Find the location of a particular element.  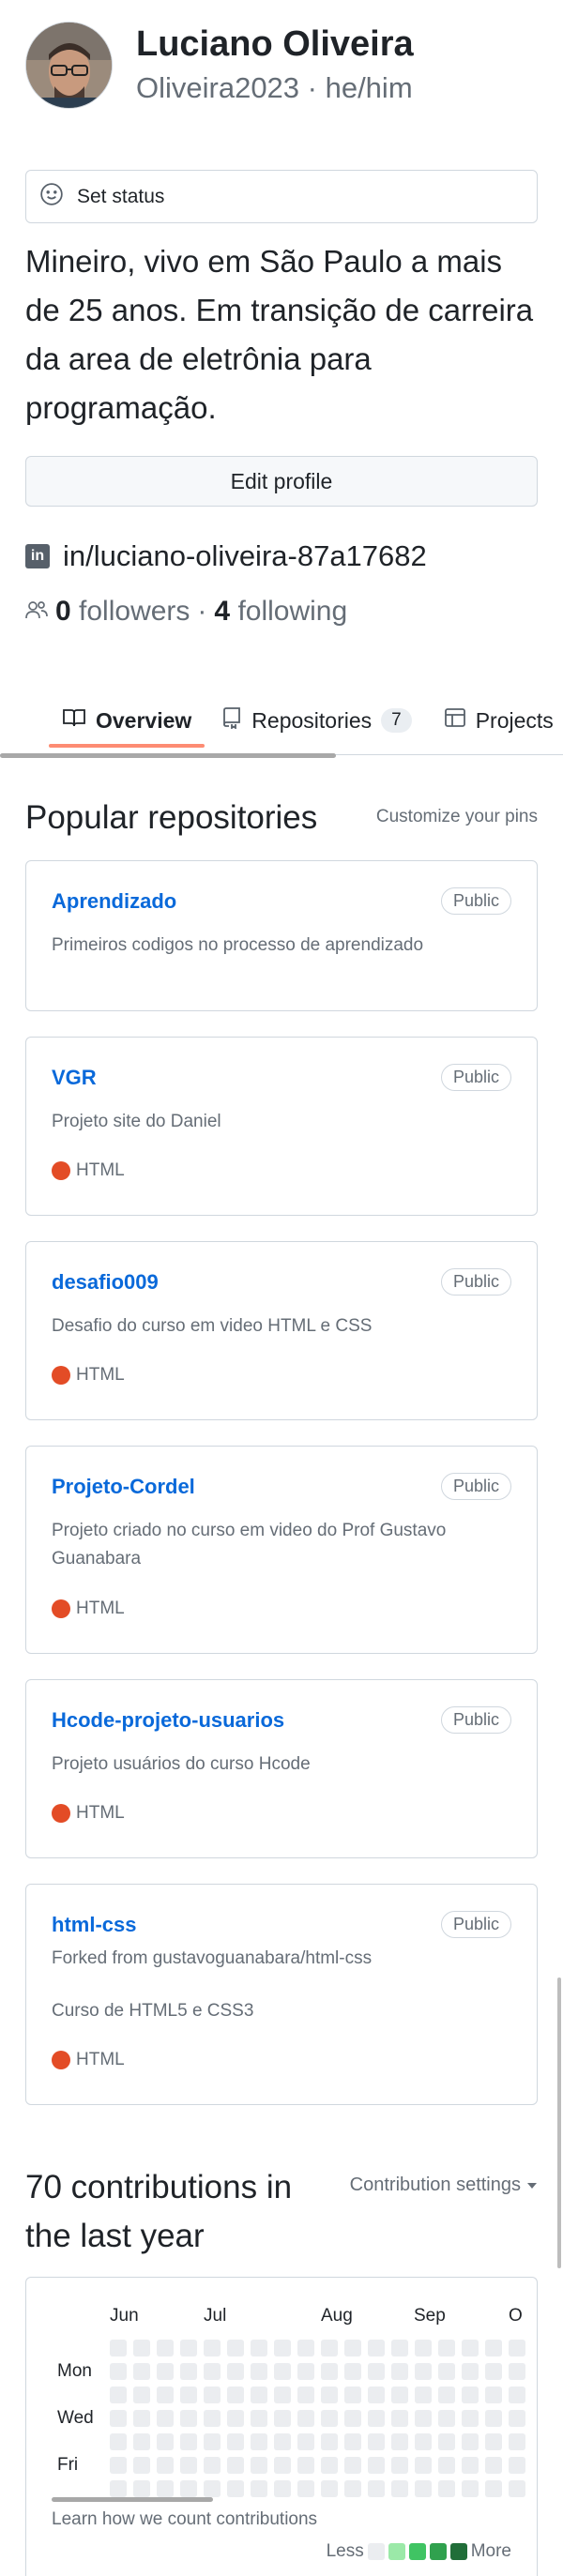

repo-link: Projeto-Cordel is located at coordinates (123, 1487).